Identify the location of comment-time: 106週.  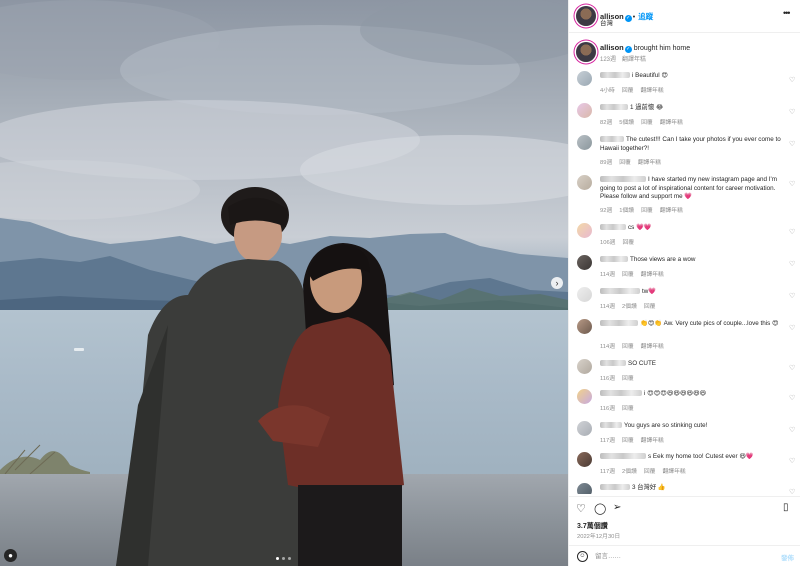
(607, 243).